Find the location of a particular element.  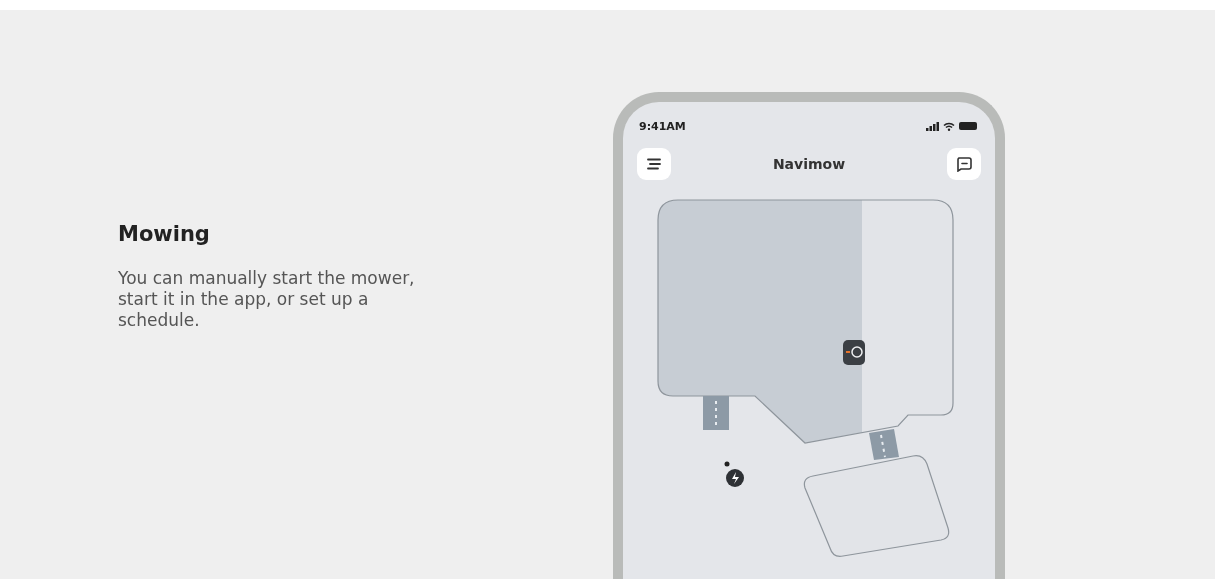

menu-icon is located at coordinates (654, 164).